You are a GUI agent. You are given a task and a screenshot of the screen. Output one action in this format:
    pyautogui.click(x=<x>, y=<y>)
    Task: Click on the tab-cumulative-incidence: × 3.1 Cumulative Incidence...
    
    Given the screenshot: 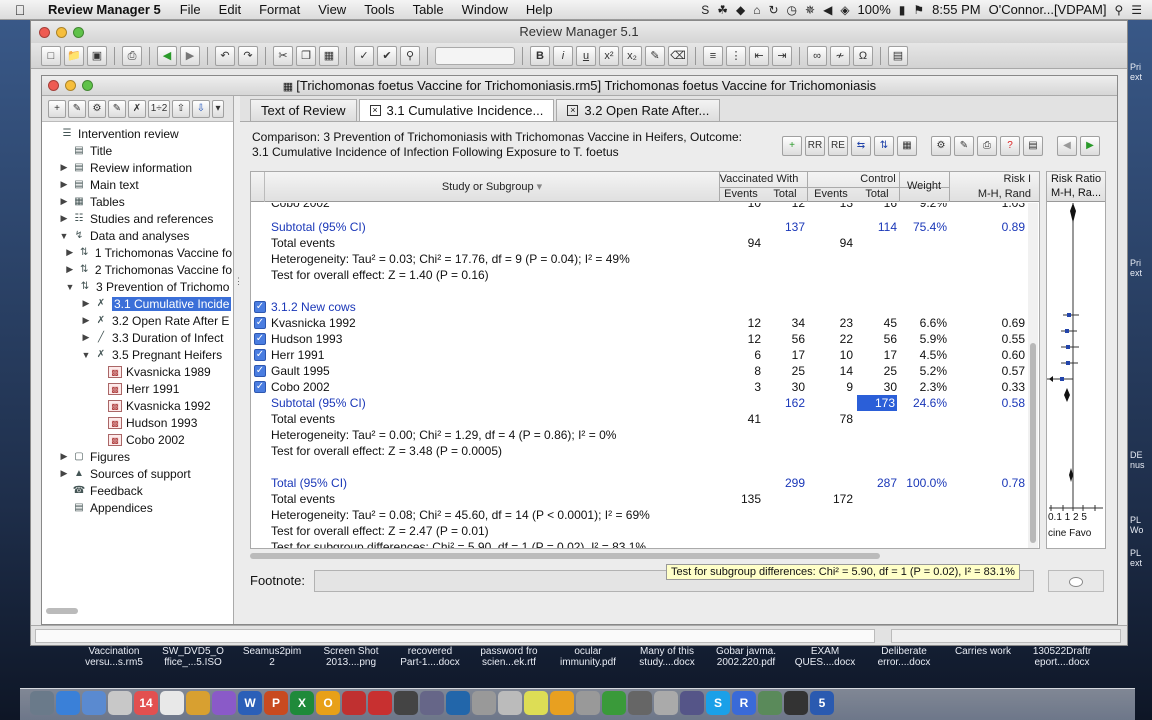 What is the action you would take?
    pyautogui.click(x=456, y=110)
    